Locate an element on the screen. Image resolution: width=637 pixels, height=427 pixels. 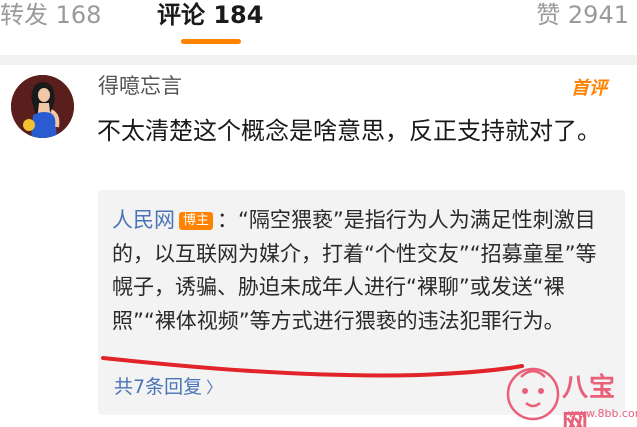
first-comment-badge: 首评 is located at coordinates (589, 88).